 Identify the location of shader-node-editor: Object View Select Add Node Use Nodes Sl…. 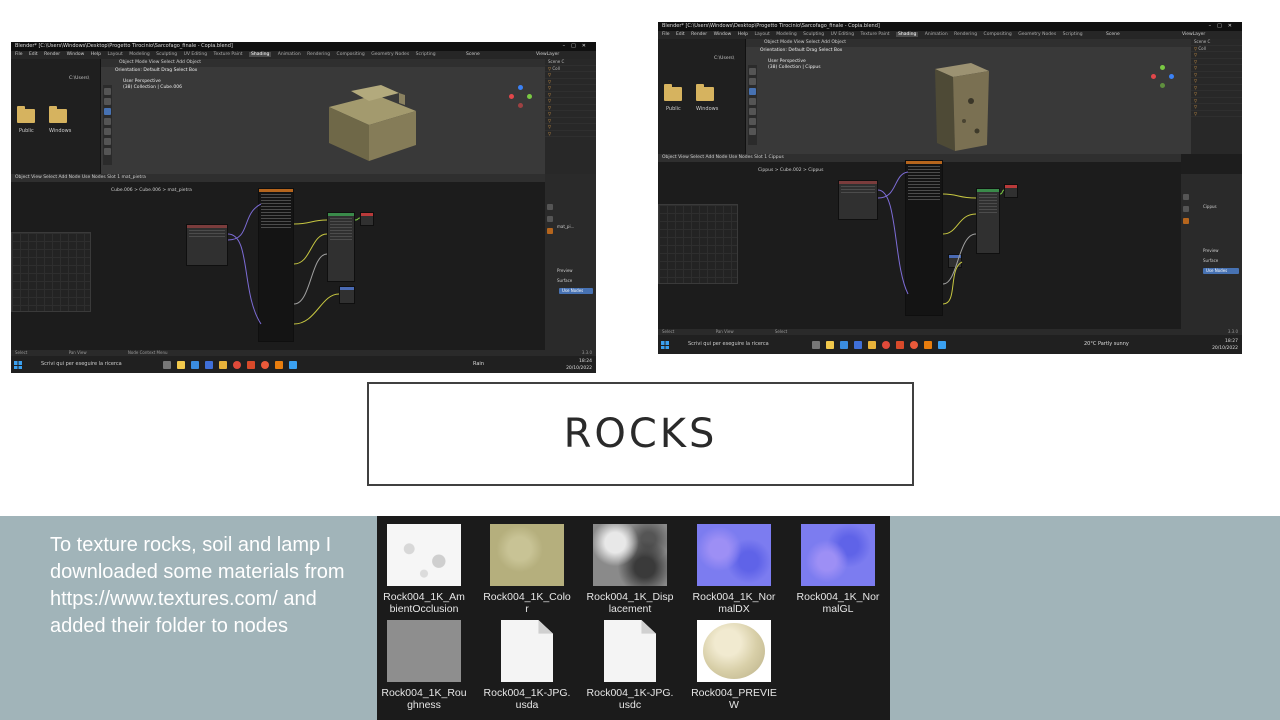
(278, 262).